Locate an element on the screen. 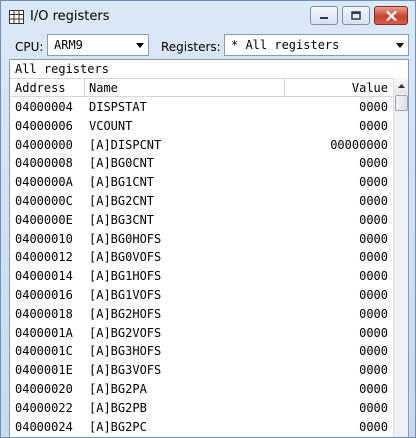 Image resolution: width=416 pixels, height=438 pixels. close-button is located at coordinates (391, 15).